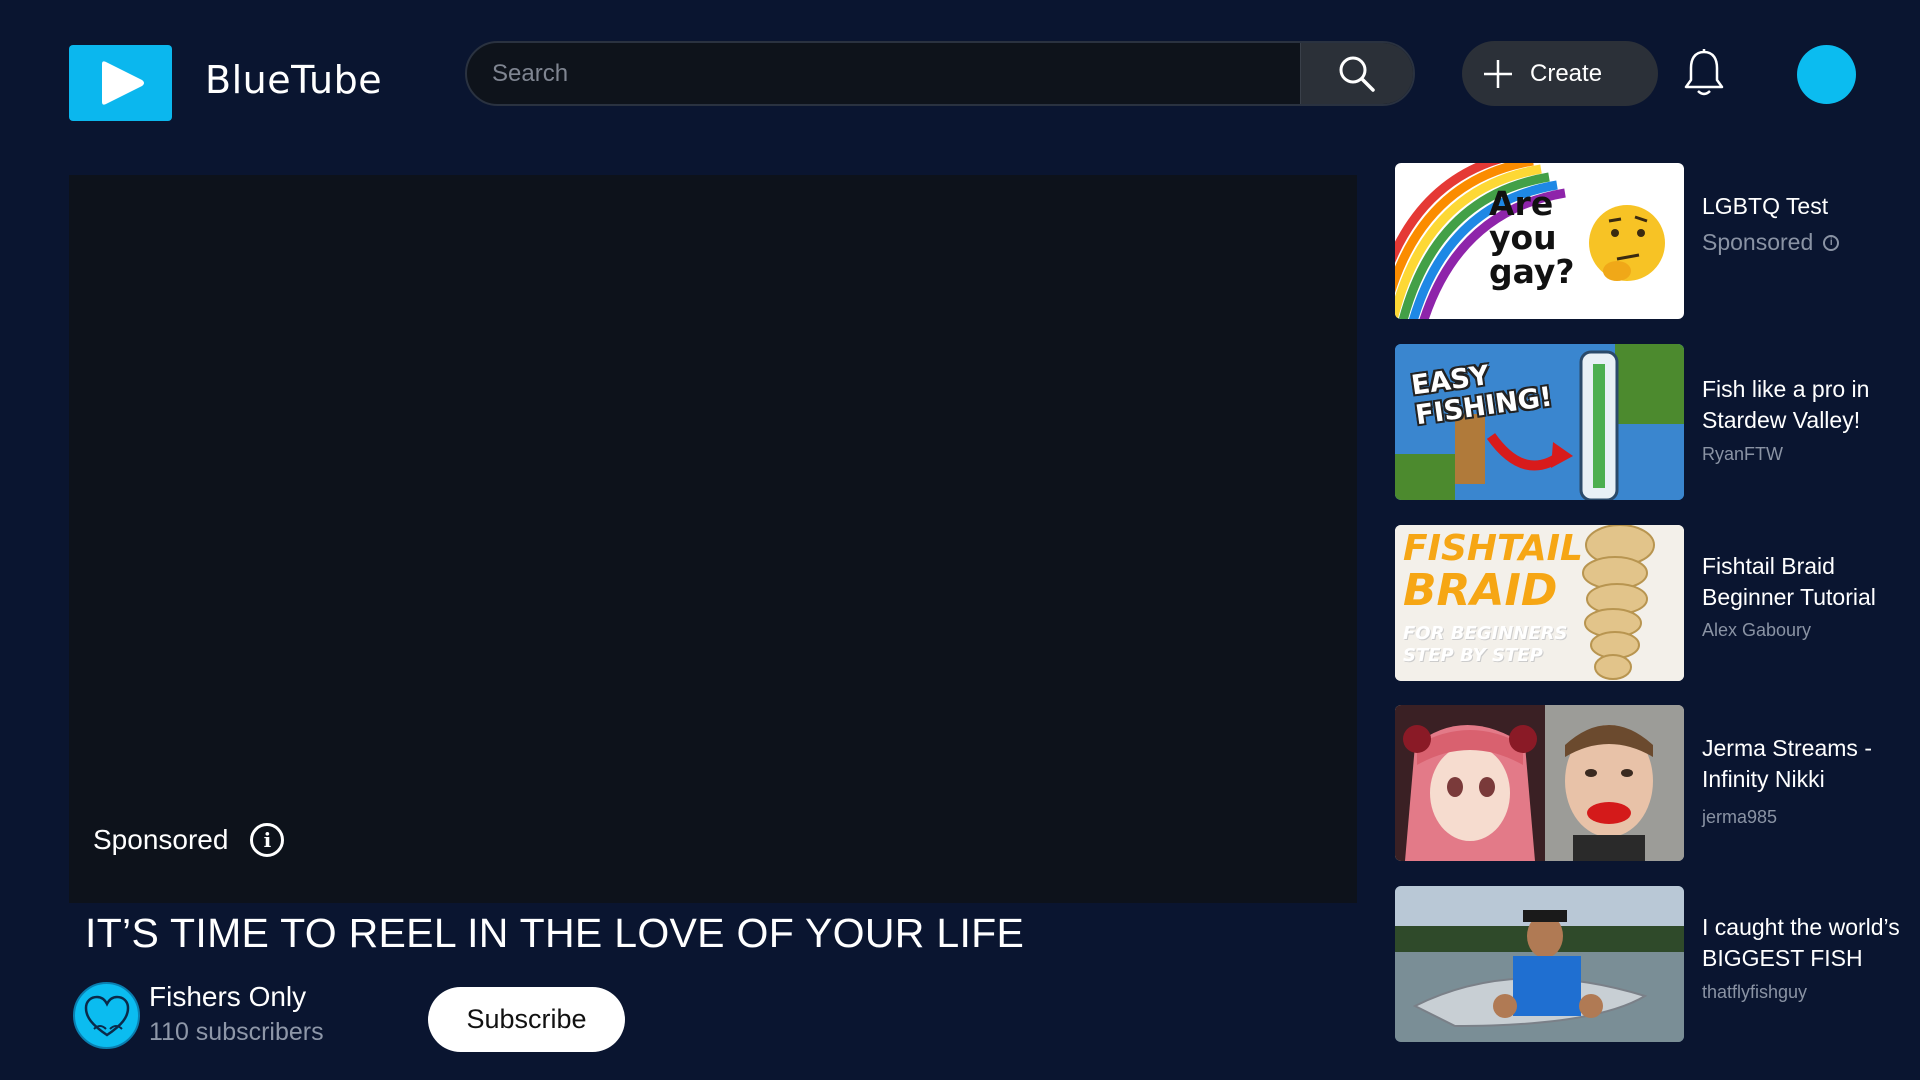  I want to click on recommended-video-sponsored: Sponsored i, so click(1771, 242).